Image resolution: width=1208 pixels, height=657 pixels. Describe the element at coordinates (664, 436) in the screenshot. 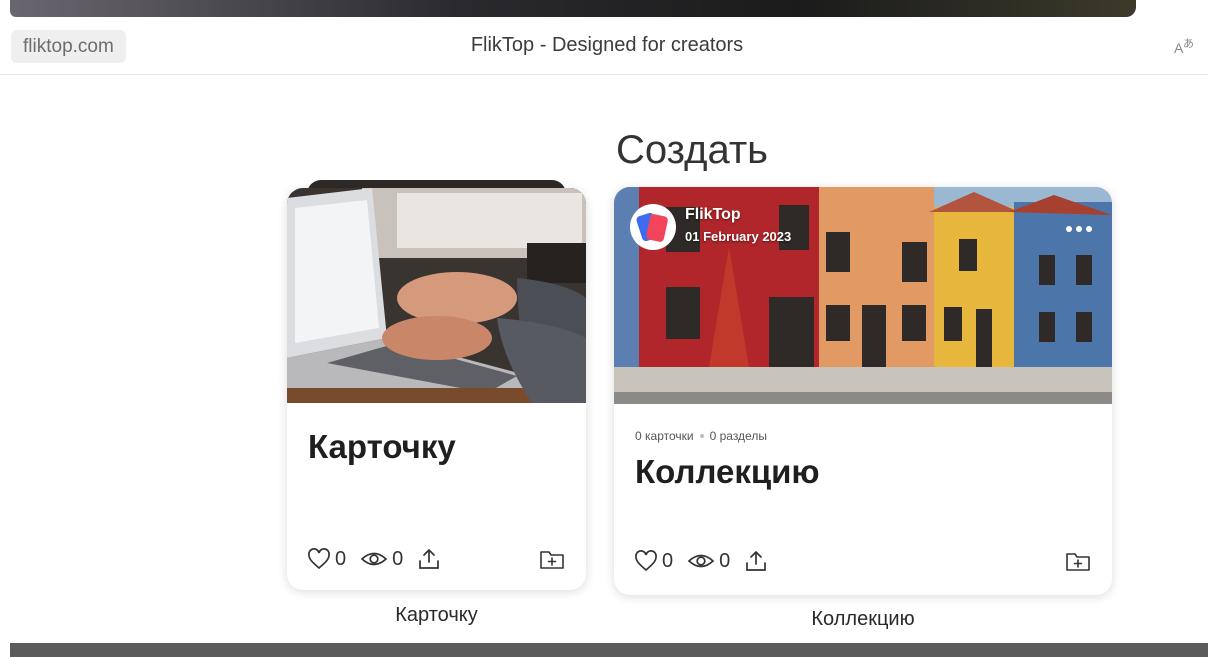

I see `cards-count: 0 карточки` at that location.